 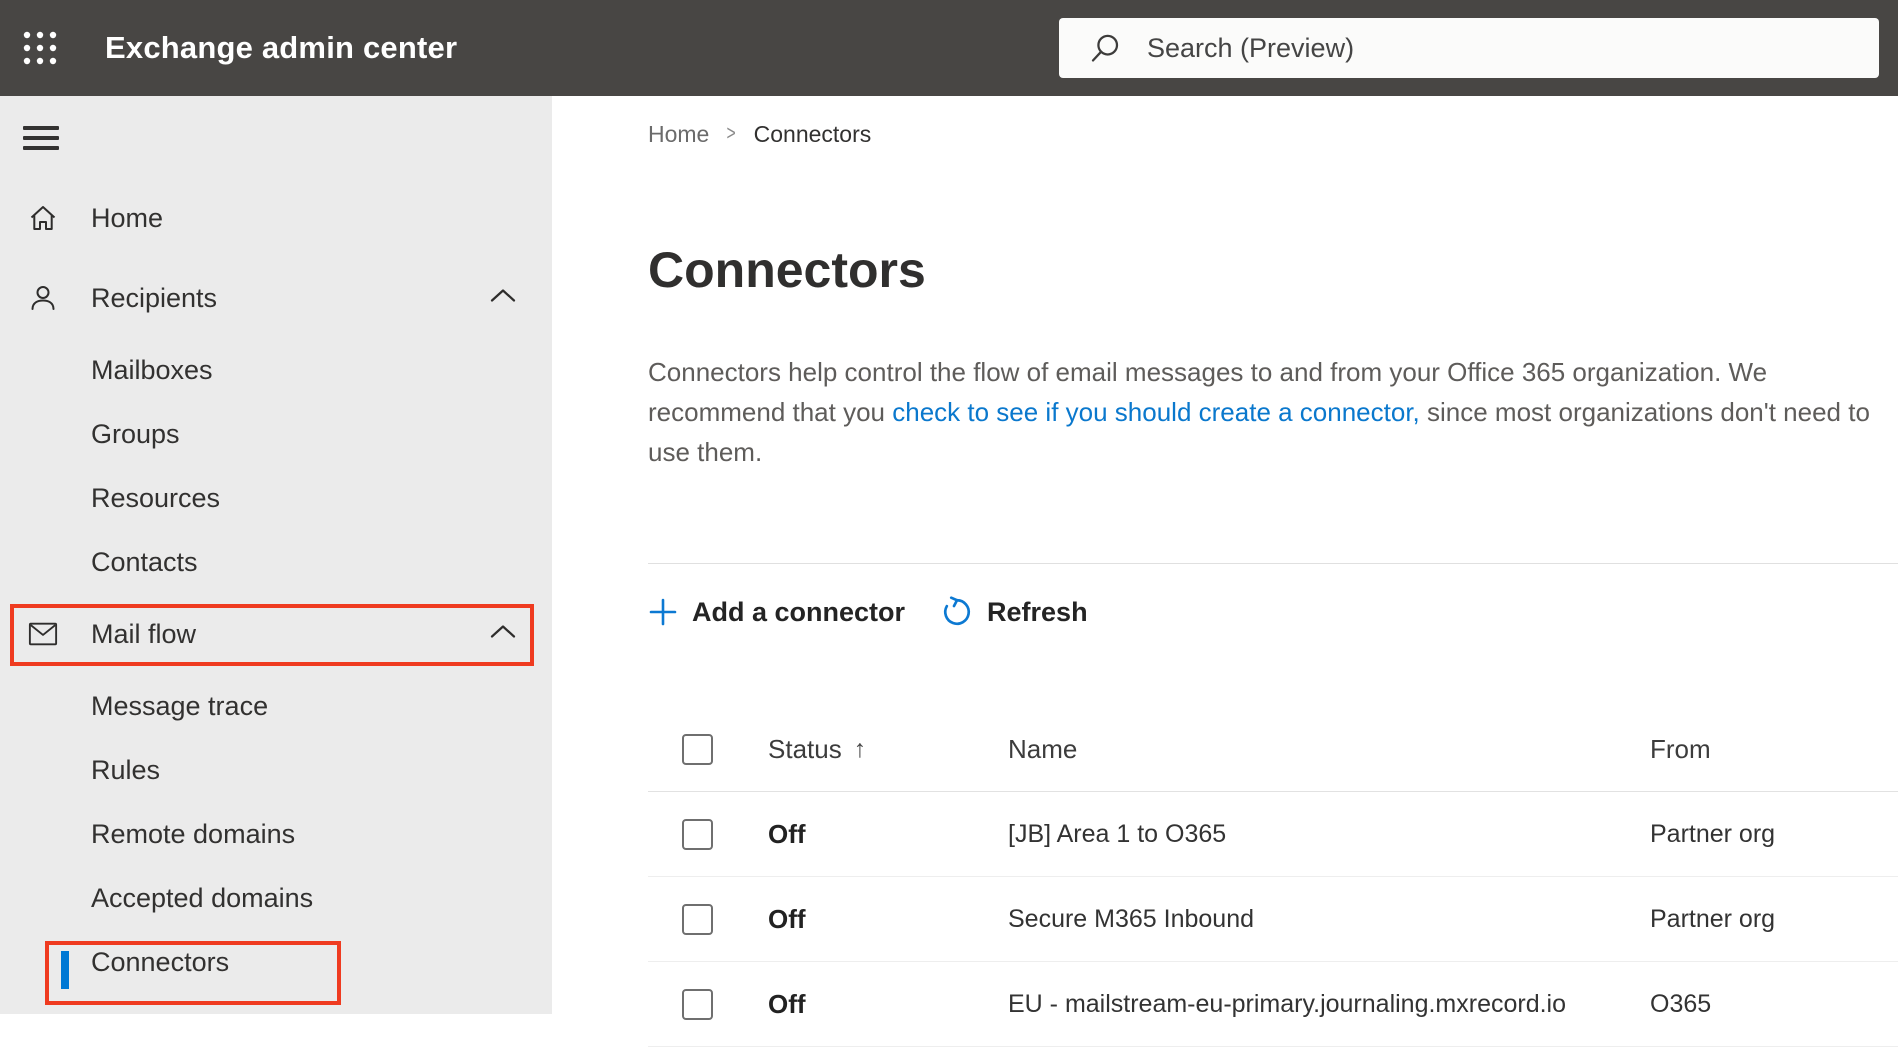 I want to click on sidebar-item-label: Connectors, so click(x=160, y=961).